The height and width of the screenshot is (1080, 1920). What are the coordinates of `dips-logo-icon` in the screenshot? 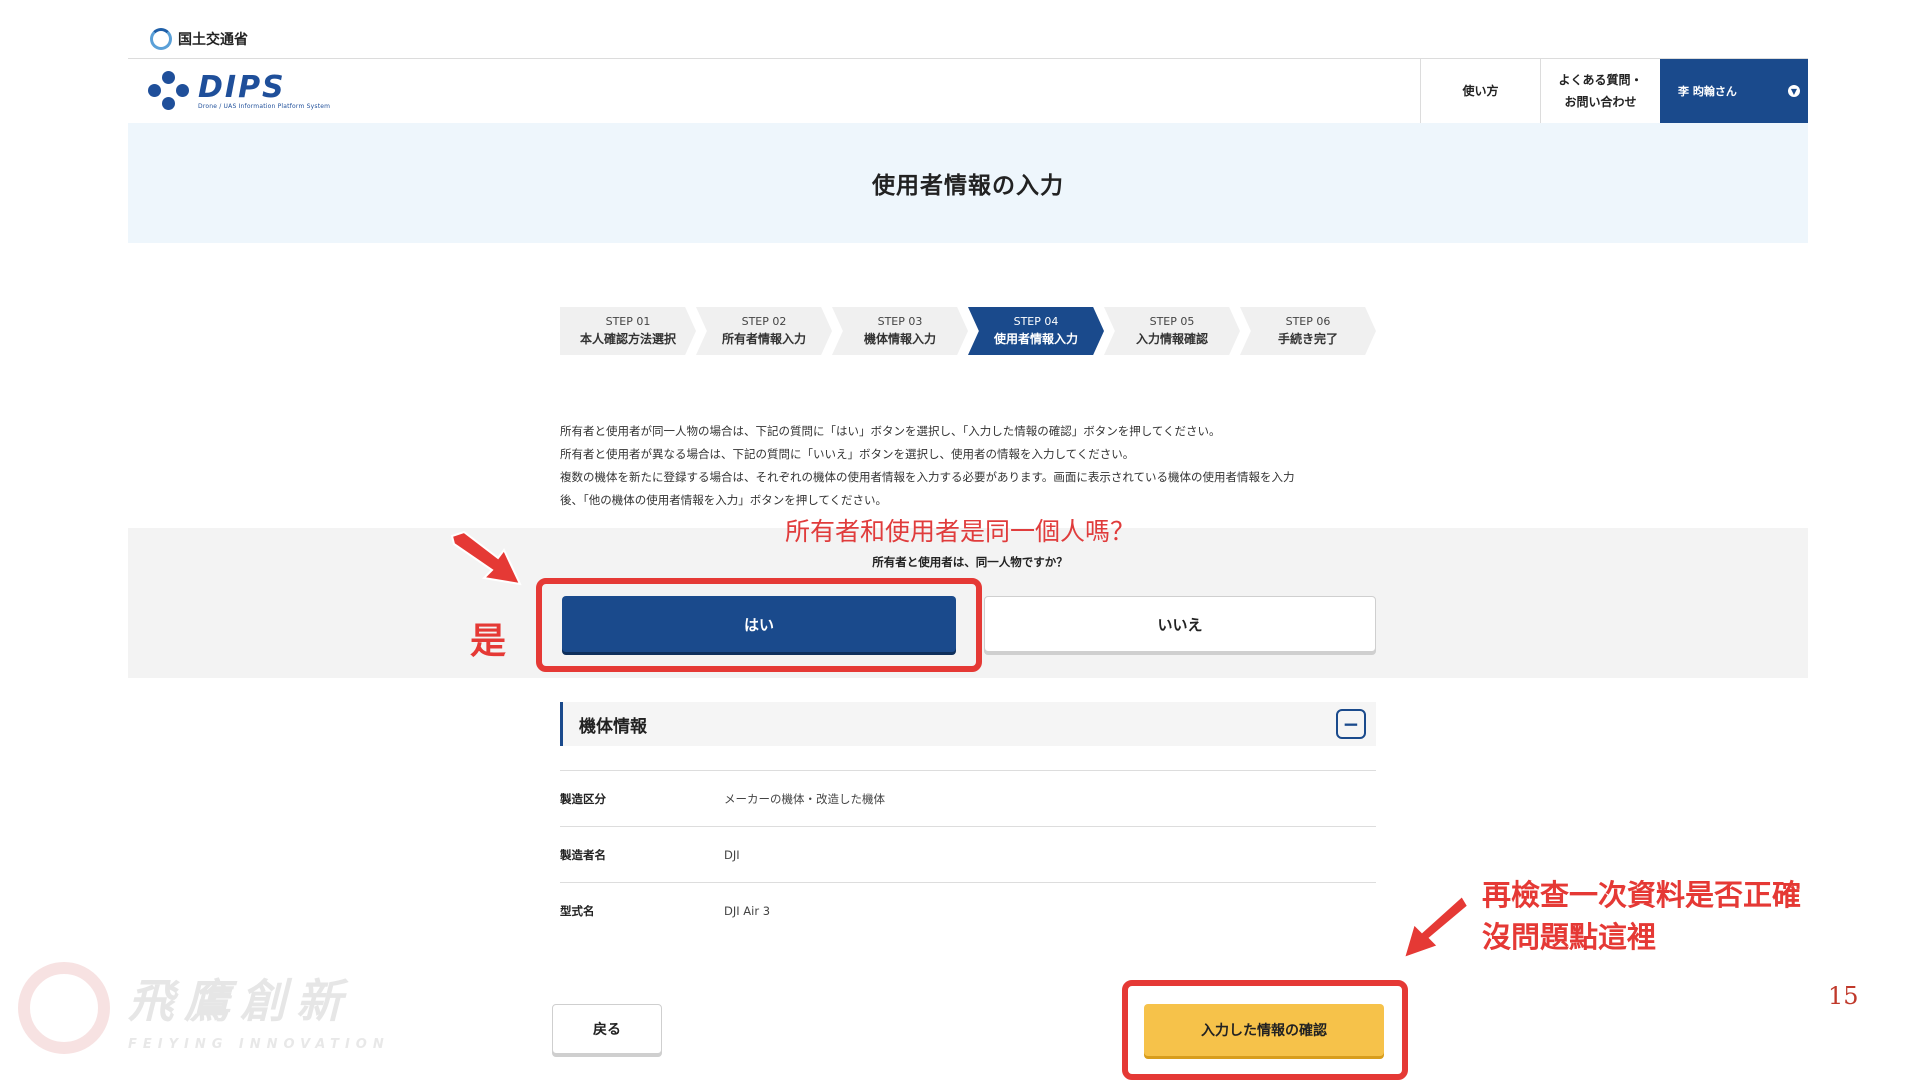 It's located at (169, 91).